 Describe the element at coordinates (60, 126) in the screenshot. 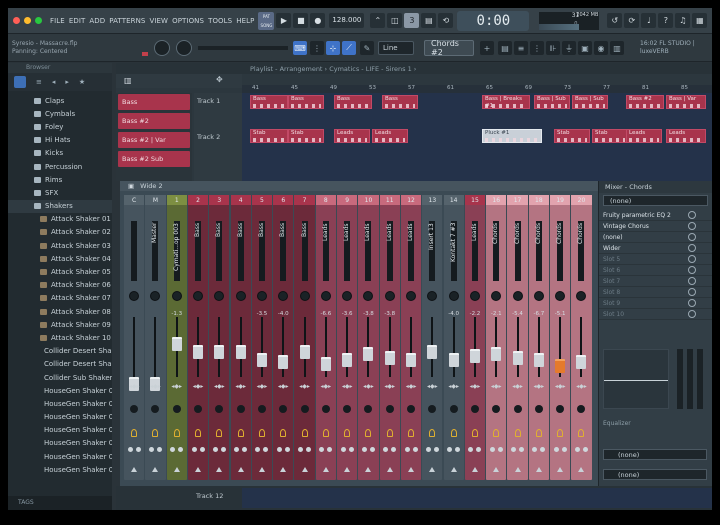

I see `browser-folder: Foley` at that location.